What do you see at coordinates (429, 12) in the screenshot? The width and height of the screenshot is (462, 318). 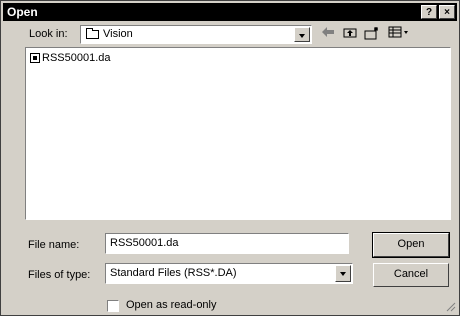 I see `help-button: ?` at bounding box center [429, 12].